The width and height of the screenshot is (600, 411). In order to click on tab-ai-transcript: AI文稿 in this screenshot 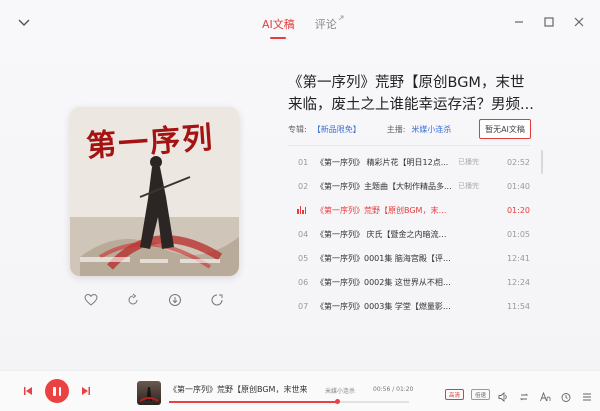, I will do `click(278, 27)`.